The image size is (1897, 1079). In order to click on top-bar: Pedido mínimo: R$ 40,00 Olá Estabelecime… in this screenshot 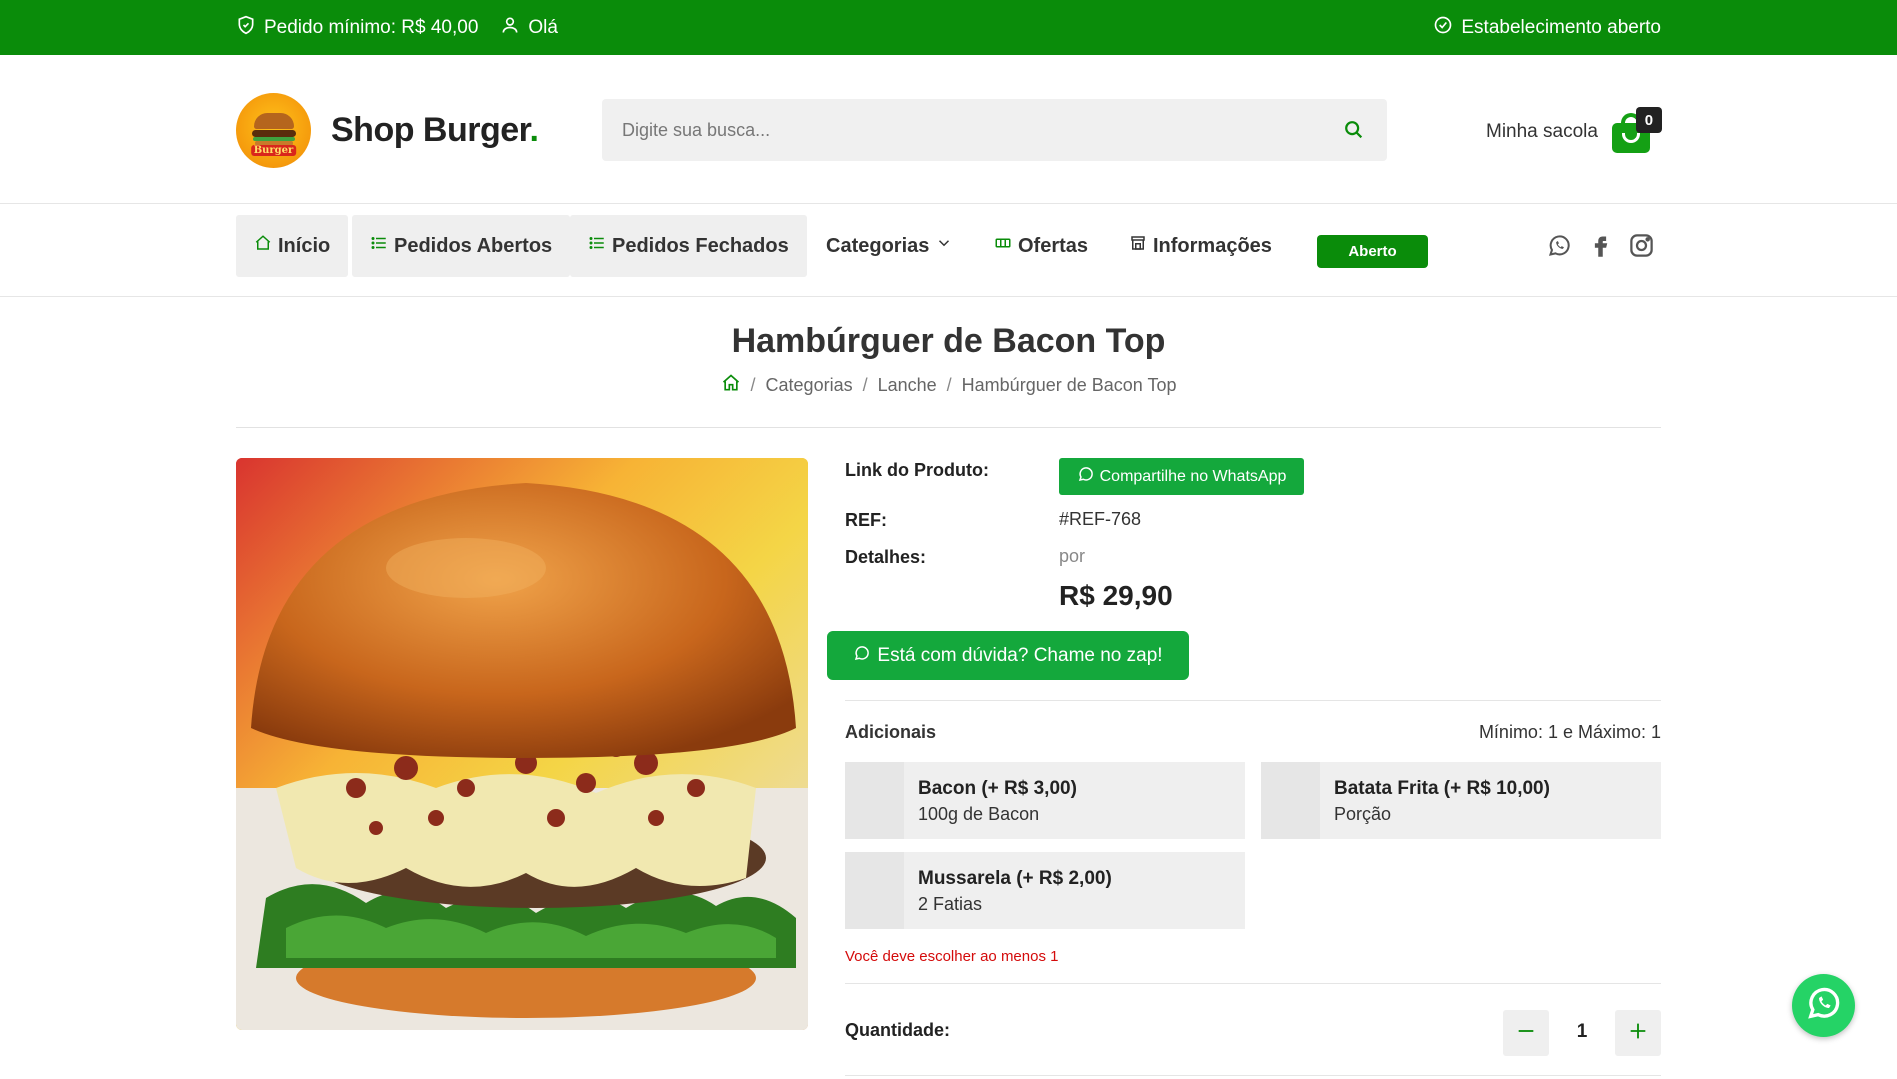, I will do `click(948, 27)`.